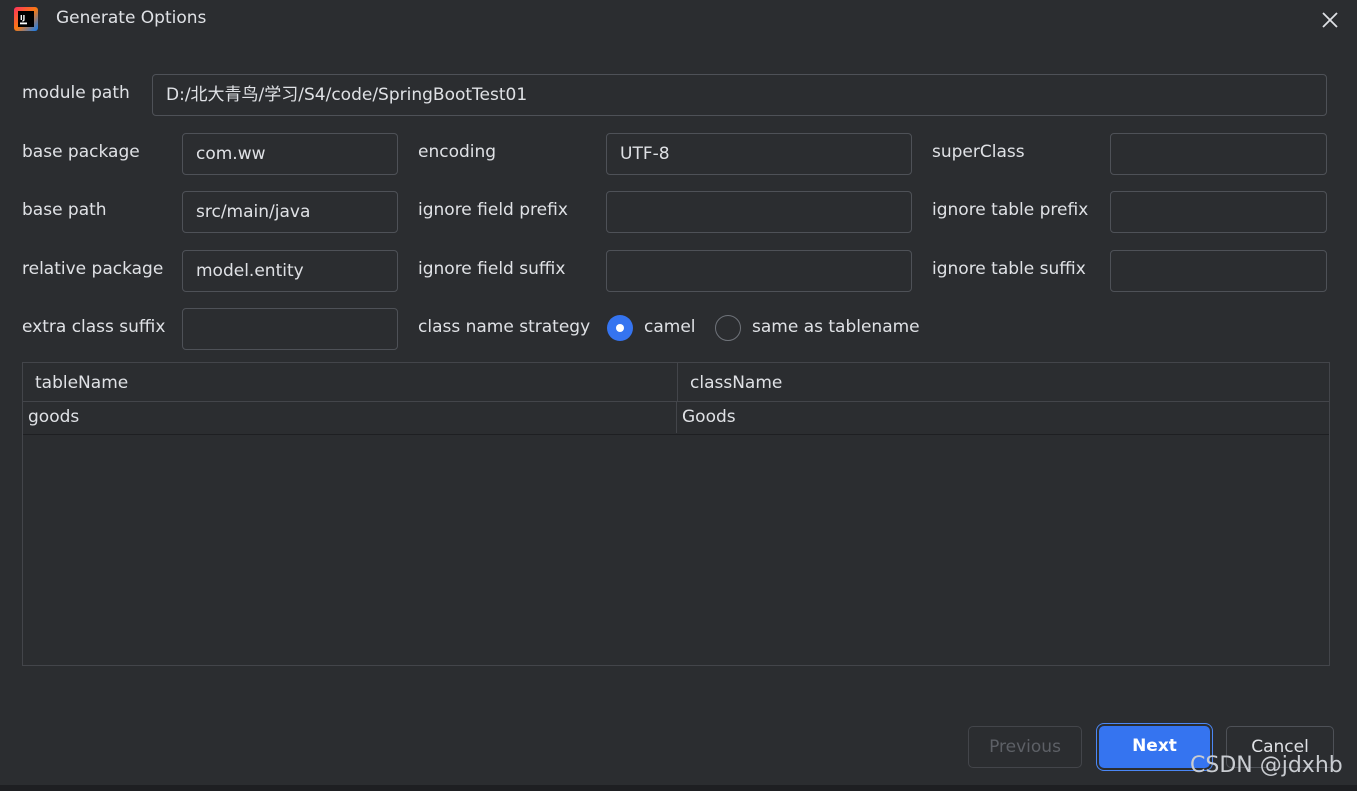 Image resolution: width=1357 pixels, height=791 pixels. Describe the element at coordinates (1218, 212) in the screenshot. I see `ignore-table-prefix-input` at that location.